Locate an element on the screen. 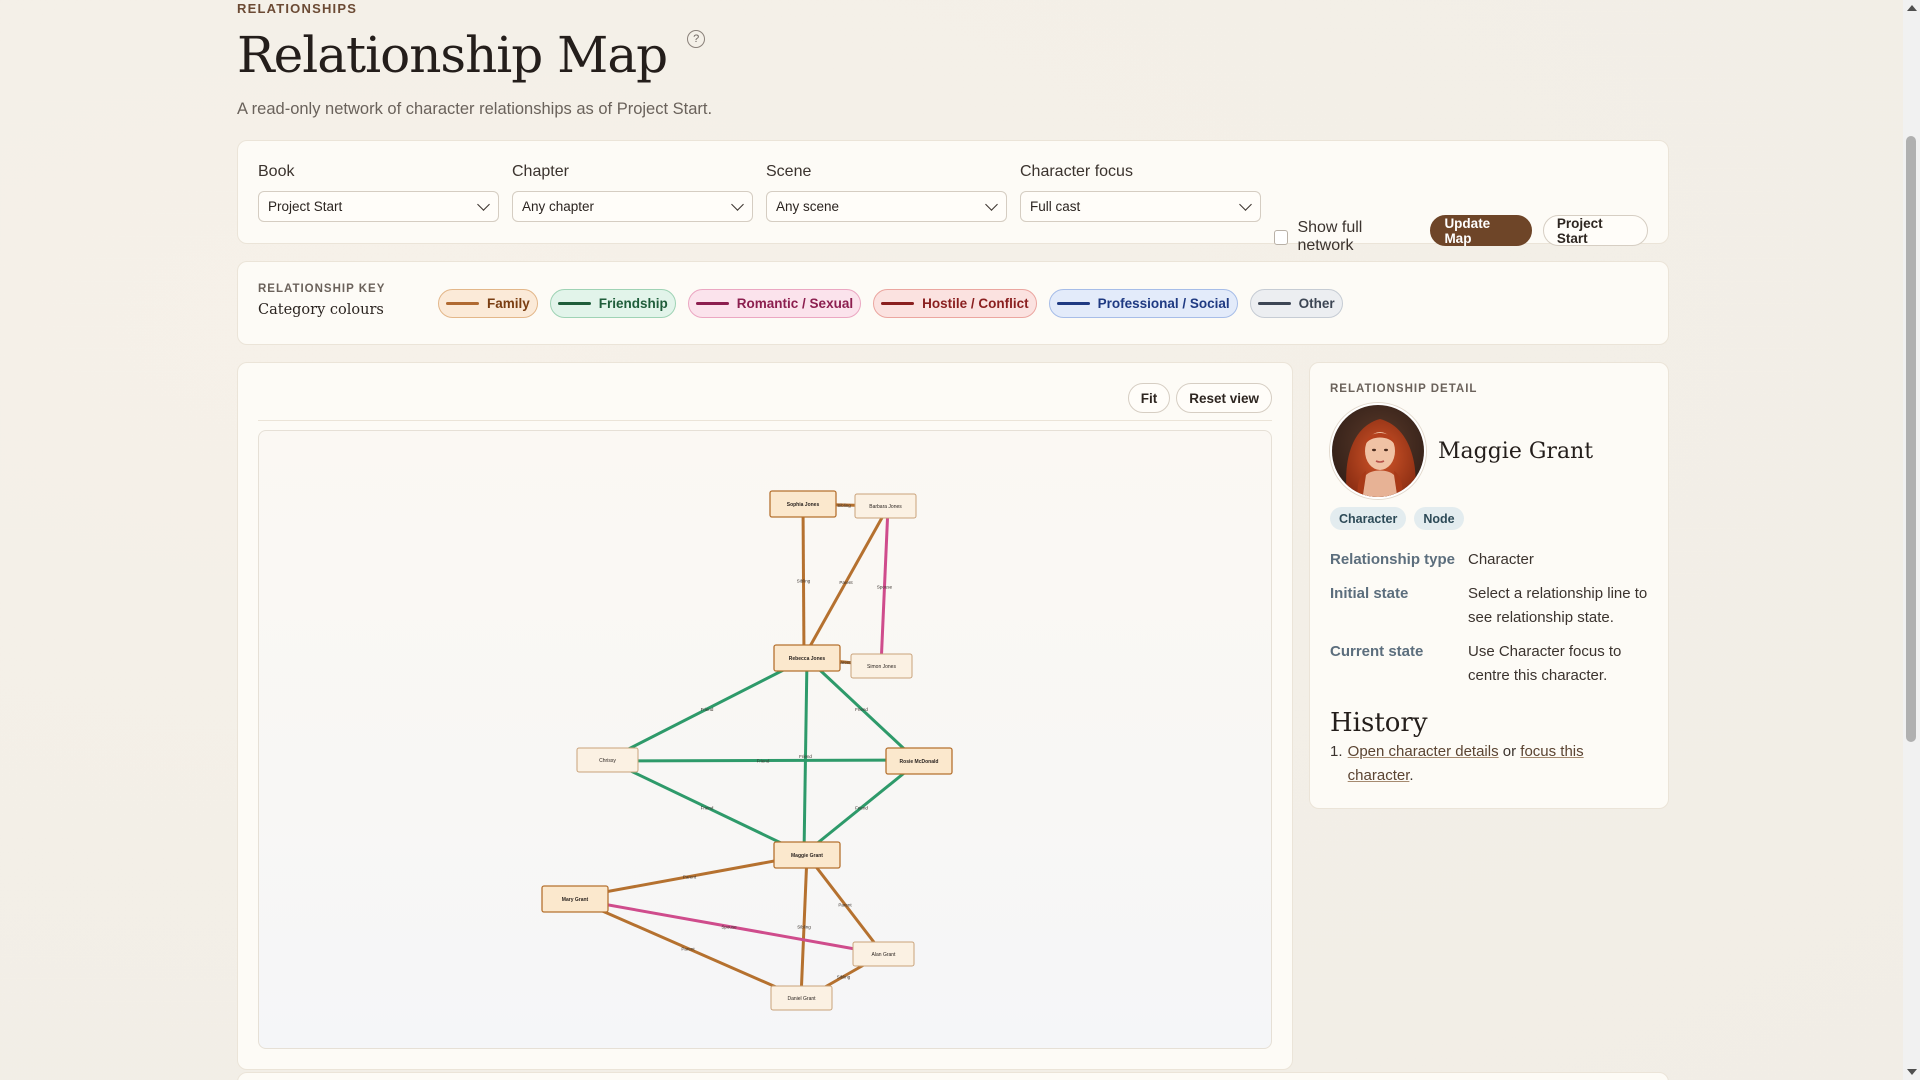 The image size is (1920, 1080). book-select: Project Start is located at coordinates (378, 206).